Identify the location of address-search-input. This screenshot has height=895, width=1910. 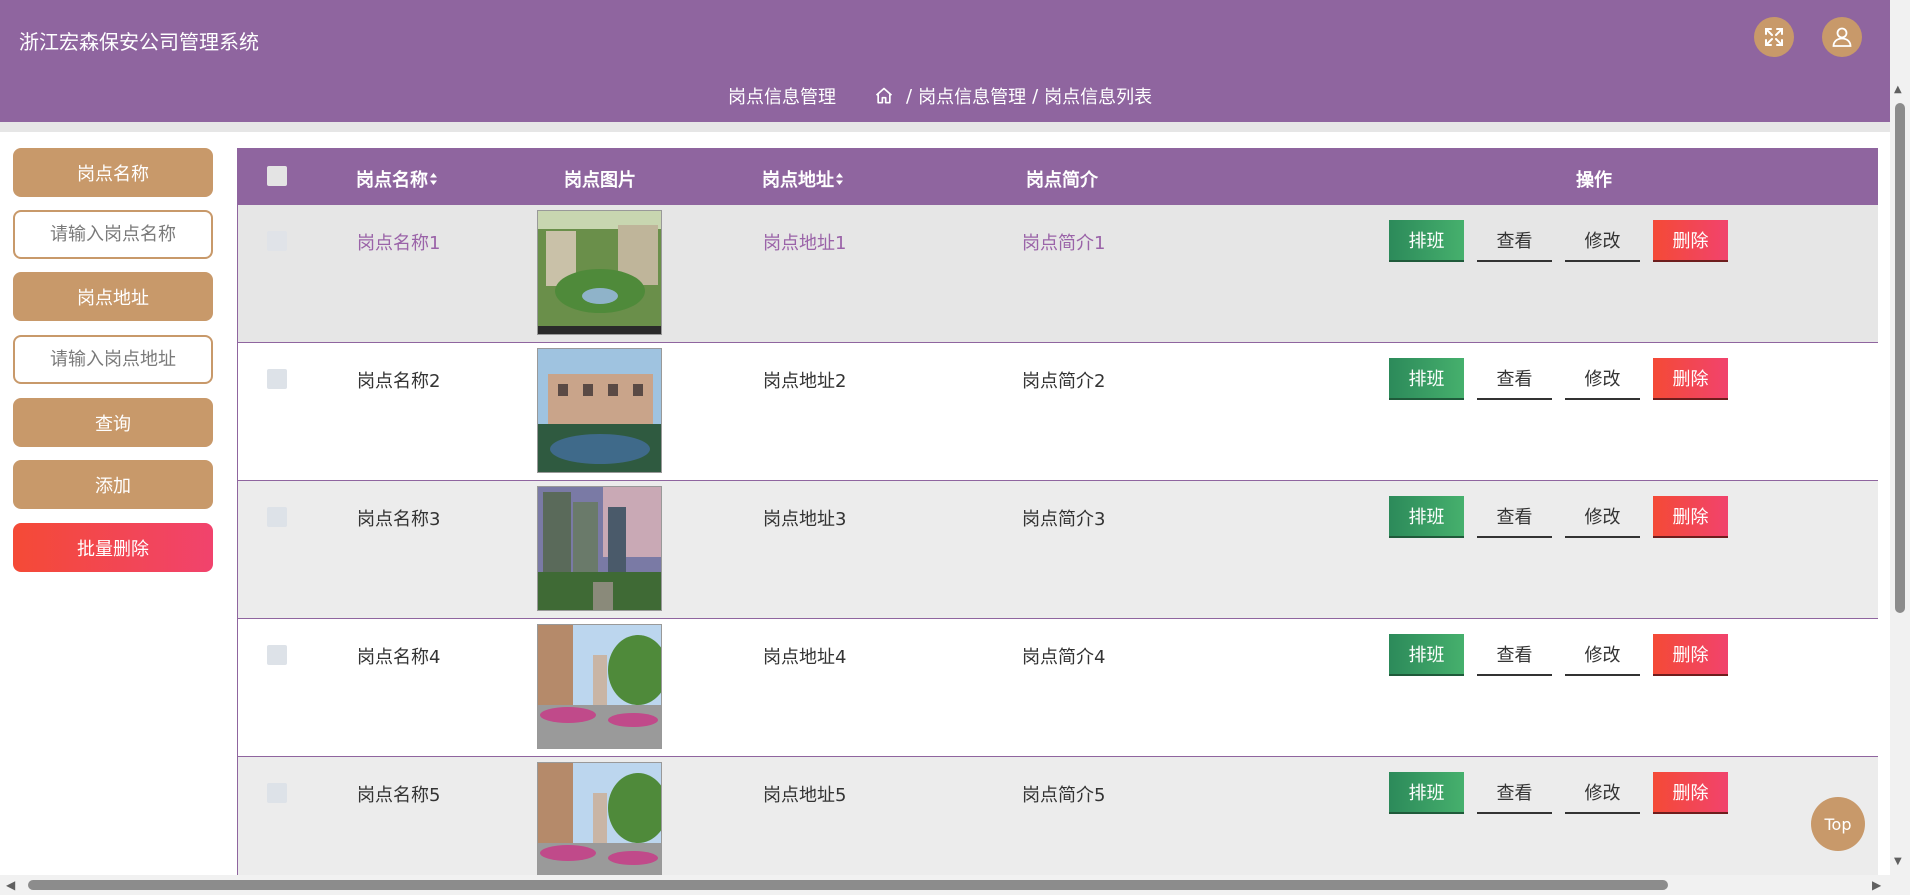
(113, 359).